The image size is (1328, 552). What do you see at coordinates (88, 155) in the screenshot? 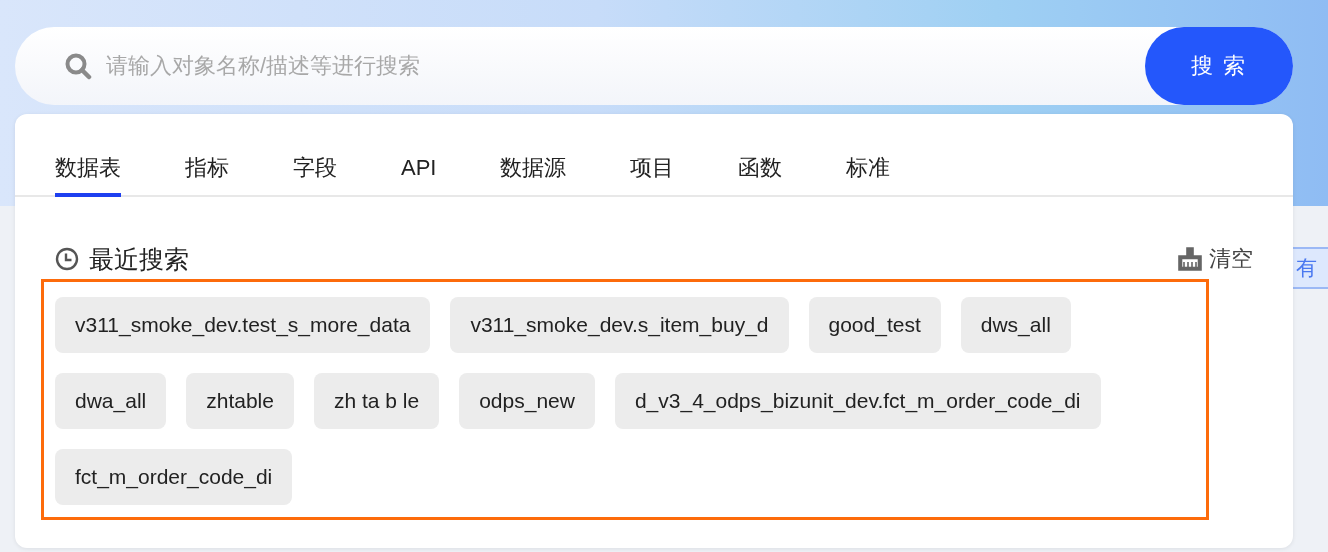
I see `tab: 数据表` at bounding box center [88, 155].